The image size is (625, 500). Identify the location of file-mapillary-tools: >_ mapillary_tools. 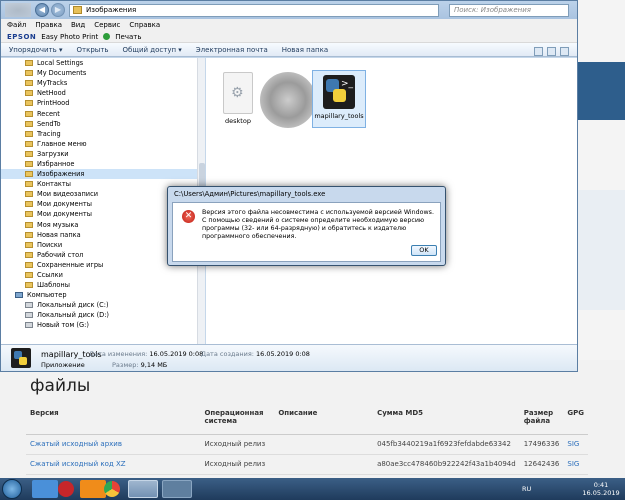
(340, 99).